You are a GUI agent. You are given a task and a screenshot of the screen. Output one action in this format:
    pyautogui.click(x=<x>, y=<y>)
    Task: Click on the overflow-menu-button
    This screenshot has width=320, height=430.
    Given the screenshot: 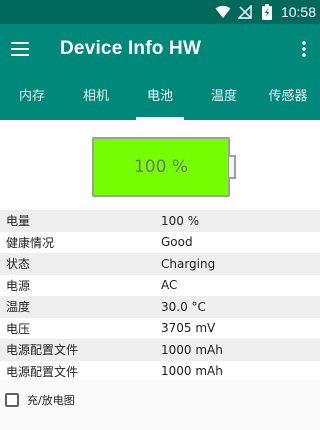 What is the action you would take?
    pyautogui.click(x=304, y=49)
    